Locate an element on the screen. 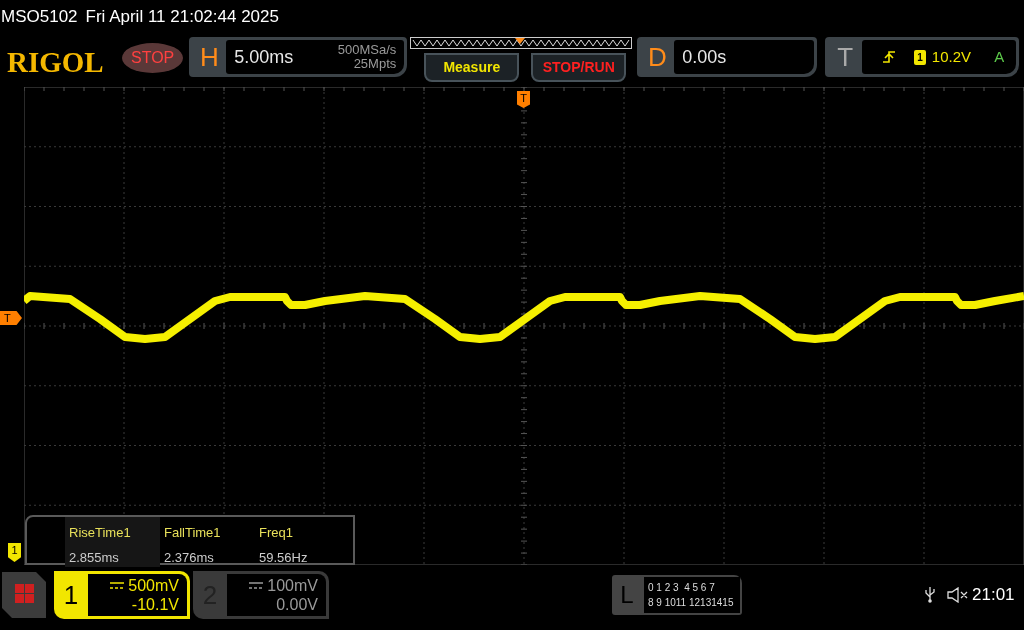  channel-offset-marker: 1 is located at coordinates (14, 552).